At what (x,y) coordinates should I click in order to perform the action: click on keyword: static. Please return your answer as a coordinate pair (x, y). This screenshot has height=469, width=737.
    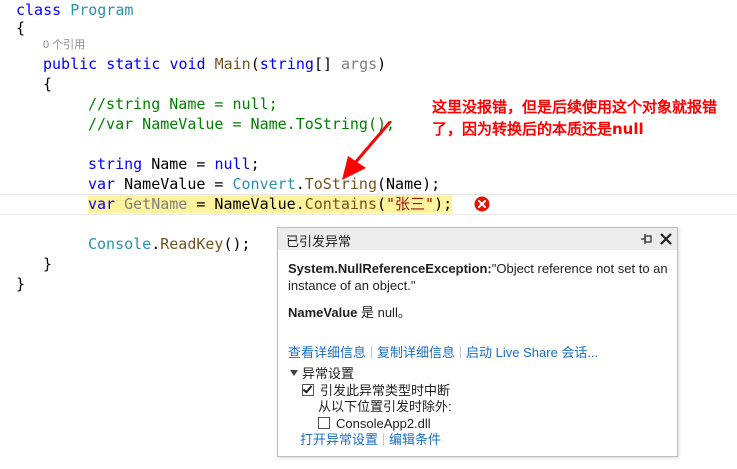
    Looking at the image, I should click on (133, 64).